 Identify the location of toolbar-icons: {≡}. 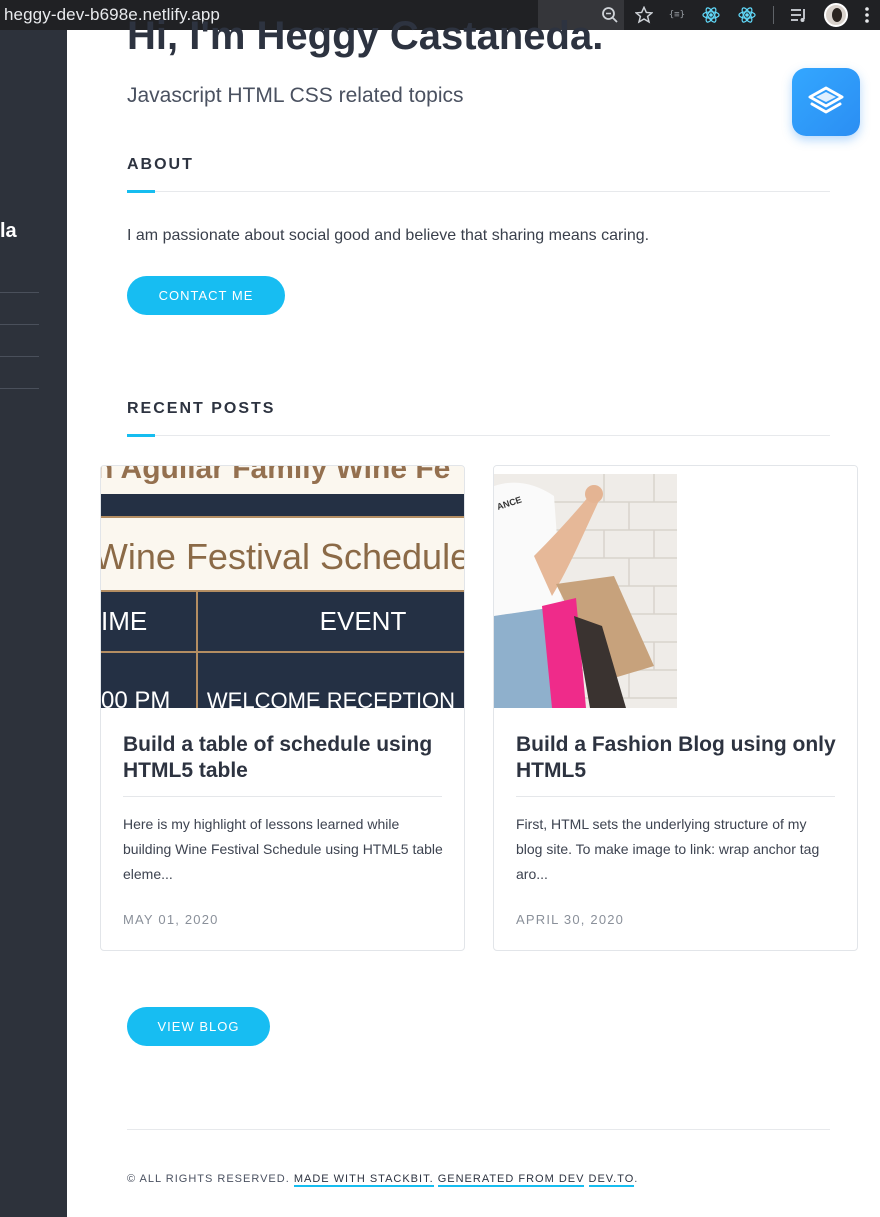
(735, 15).